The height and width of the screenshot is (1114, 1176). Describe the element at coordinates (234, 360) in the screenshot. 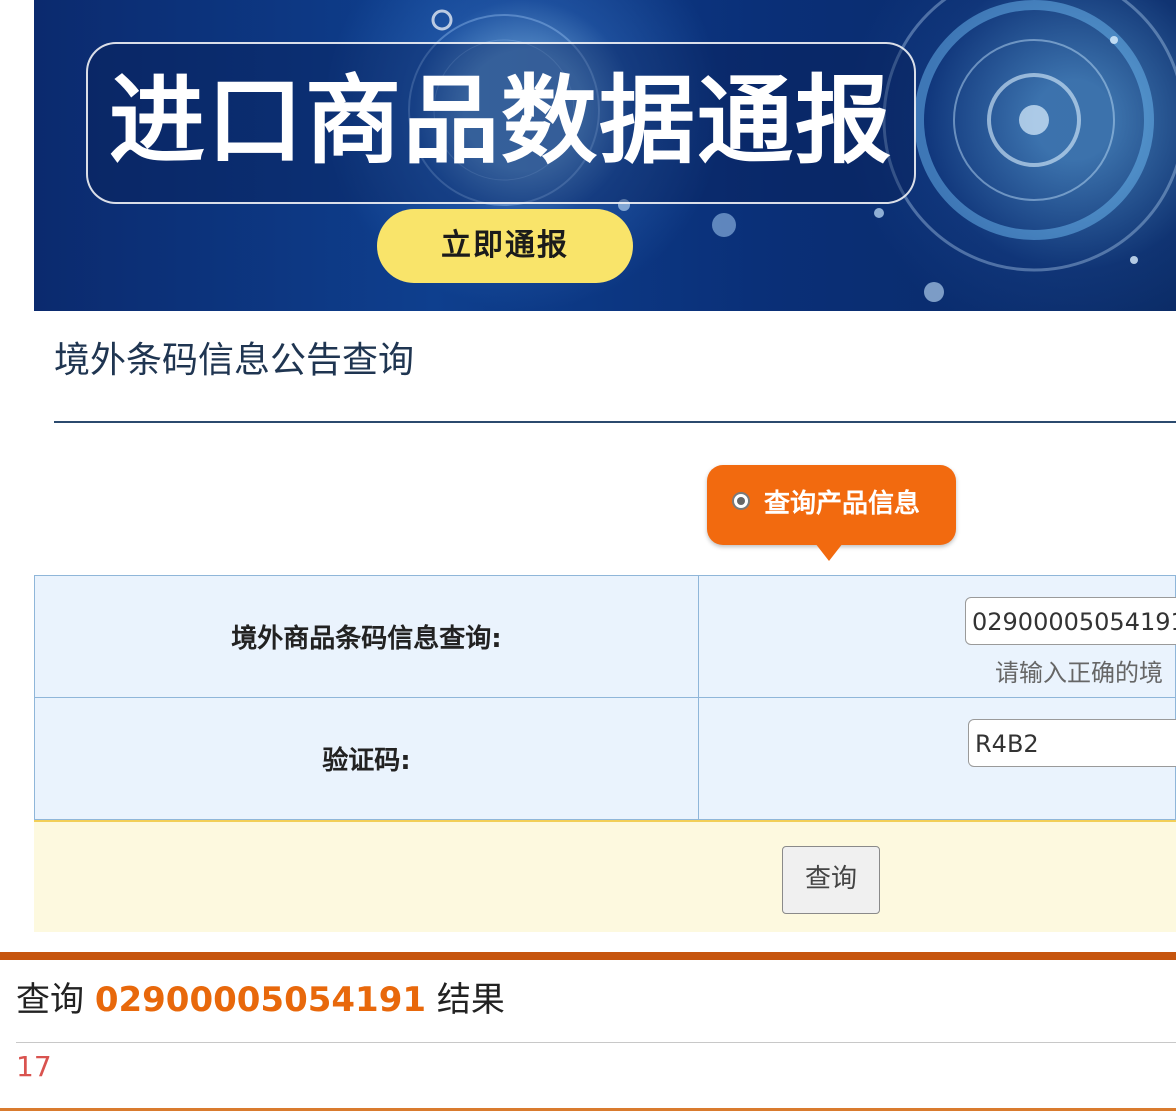

I see `page-title: 境外条码信息公告查询` at that location.